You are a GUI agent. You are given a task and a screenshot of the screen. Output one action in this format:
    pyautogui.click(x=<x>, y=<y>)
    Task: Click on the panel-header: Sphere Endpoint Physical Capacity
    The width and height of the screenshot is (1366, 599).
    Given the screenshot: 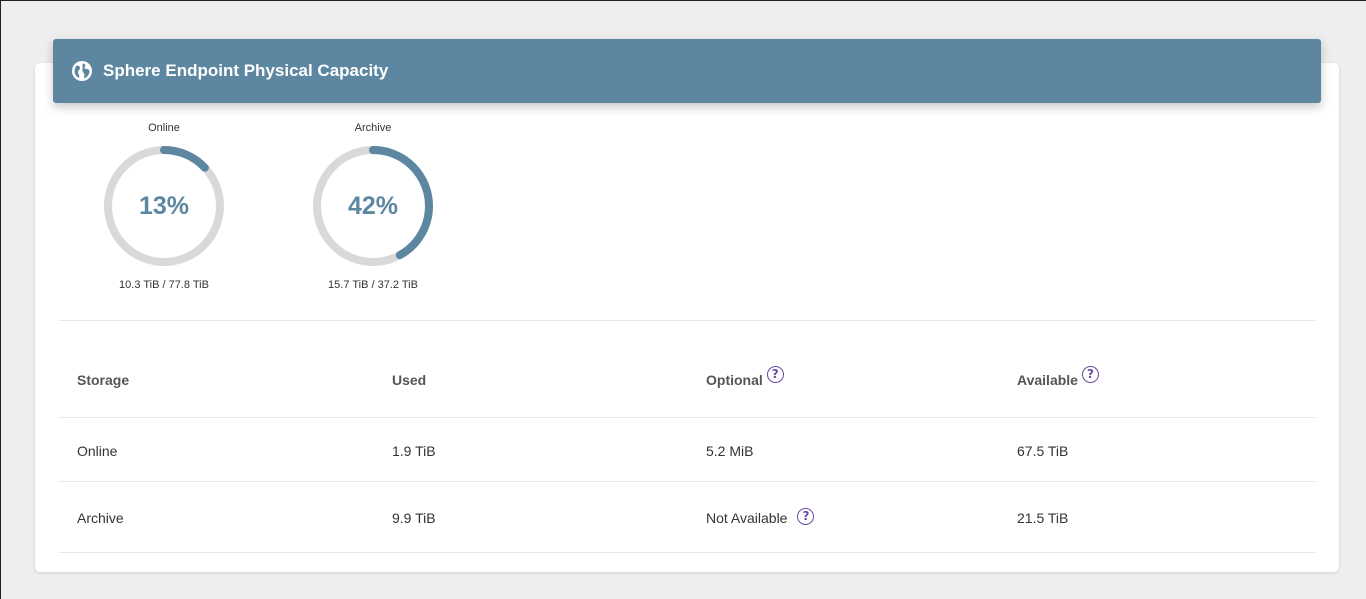 What is the action you would take?
    pyautogui.click(x=687, y=71)
    